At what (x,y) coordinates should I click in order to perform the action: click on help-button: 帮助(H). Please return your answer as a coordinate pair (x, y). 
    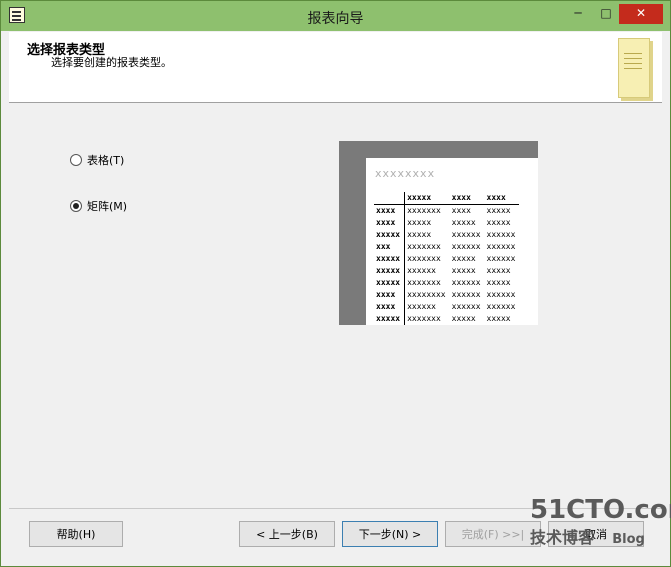
    Looking at the image, I should click on (76, 534).